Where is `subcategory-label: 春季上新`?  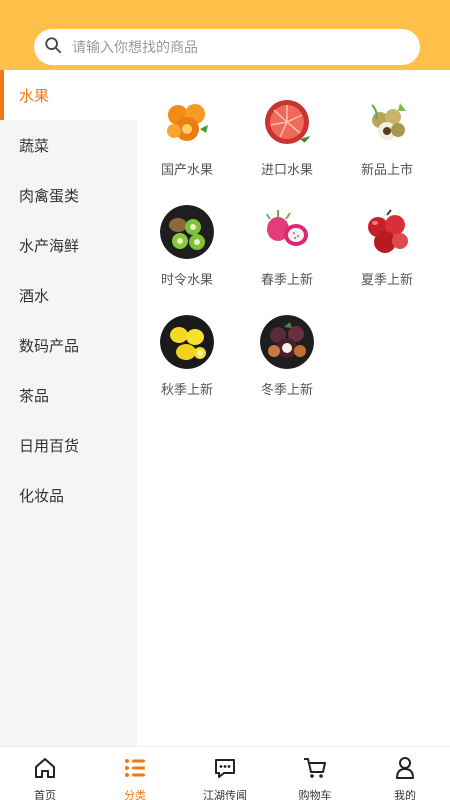
subcategory-label: 春季上新 is located at coordinates (286, 280).